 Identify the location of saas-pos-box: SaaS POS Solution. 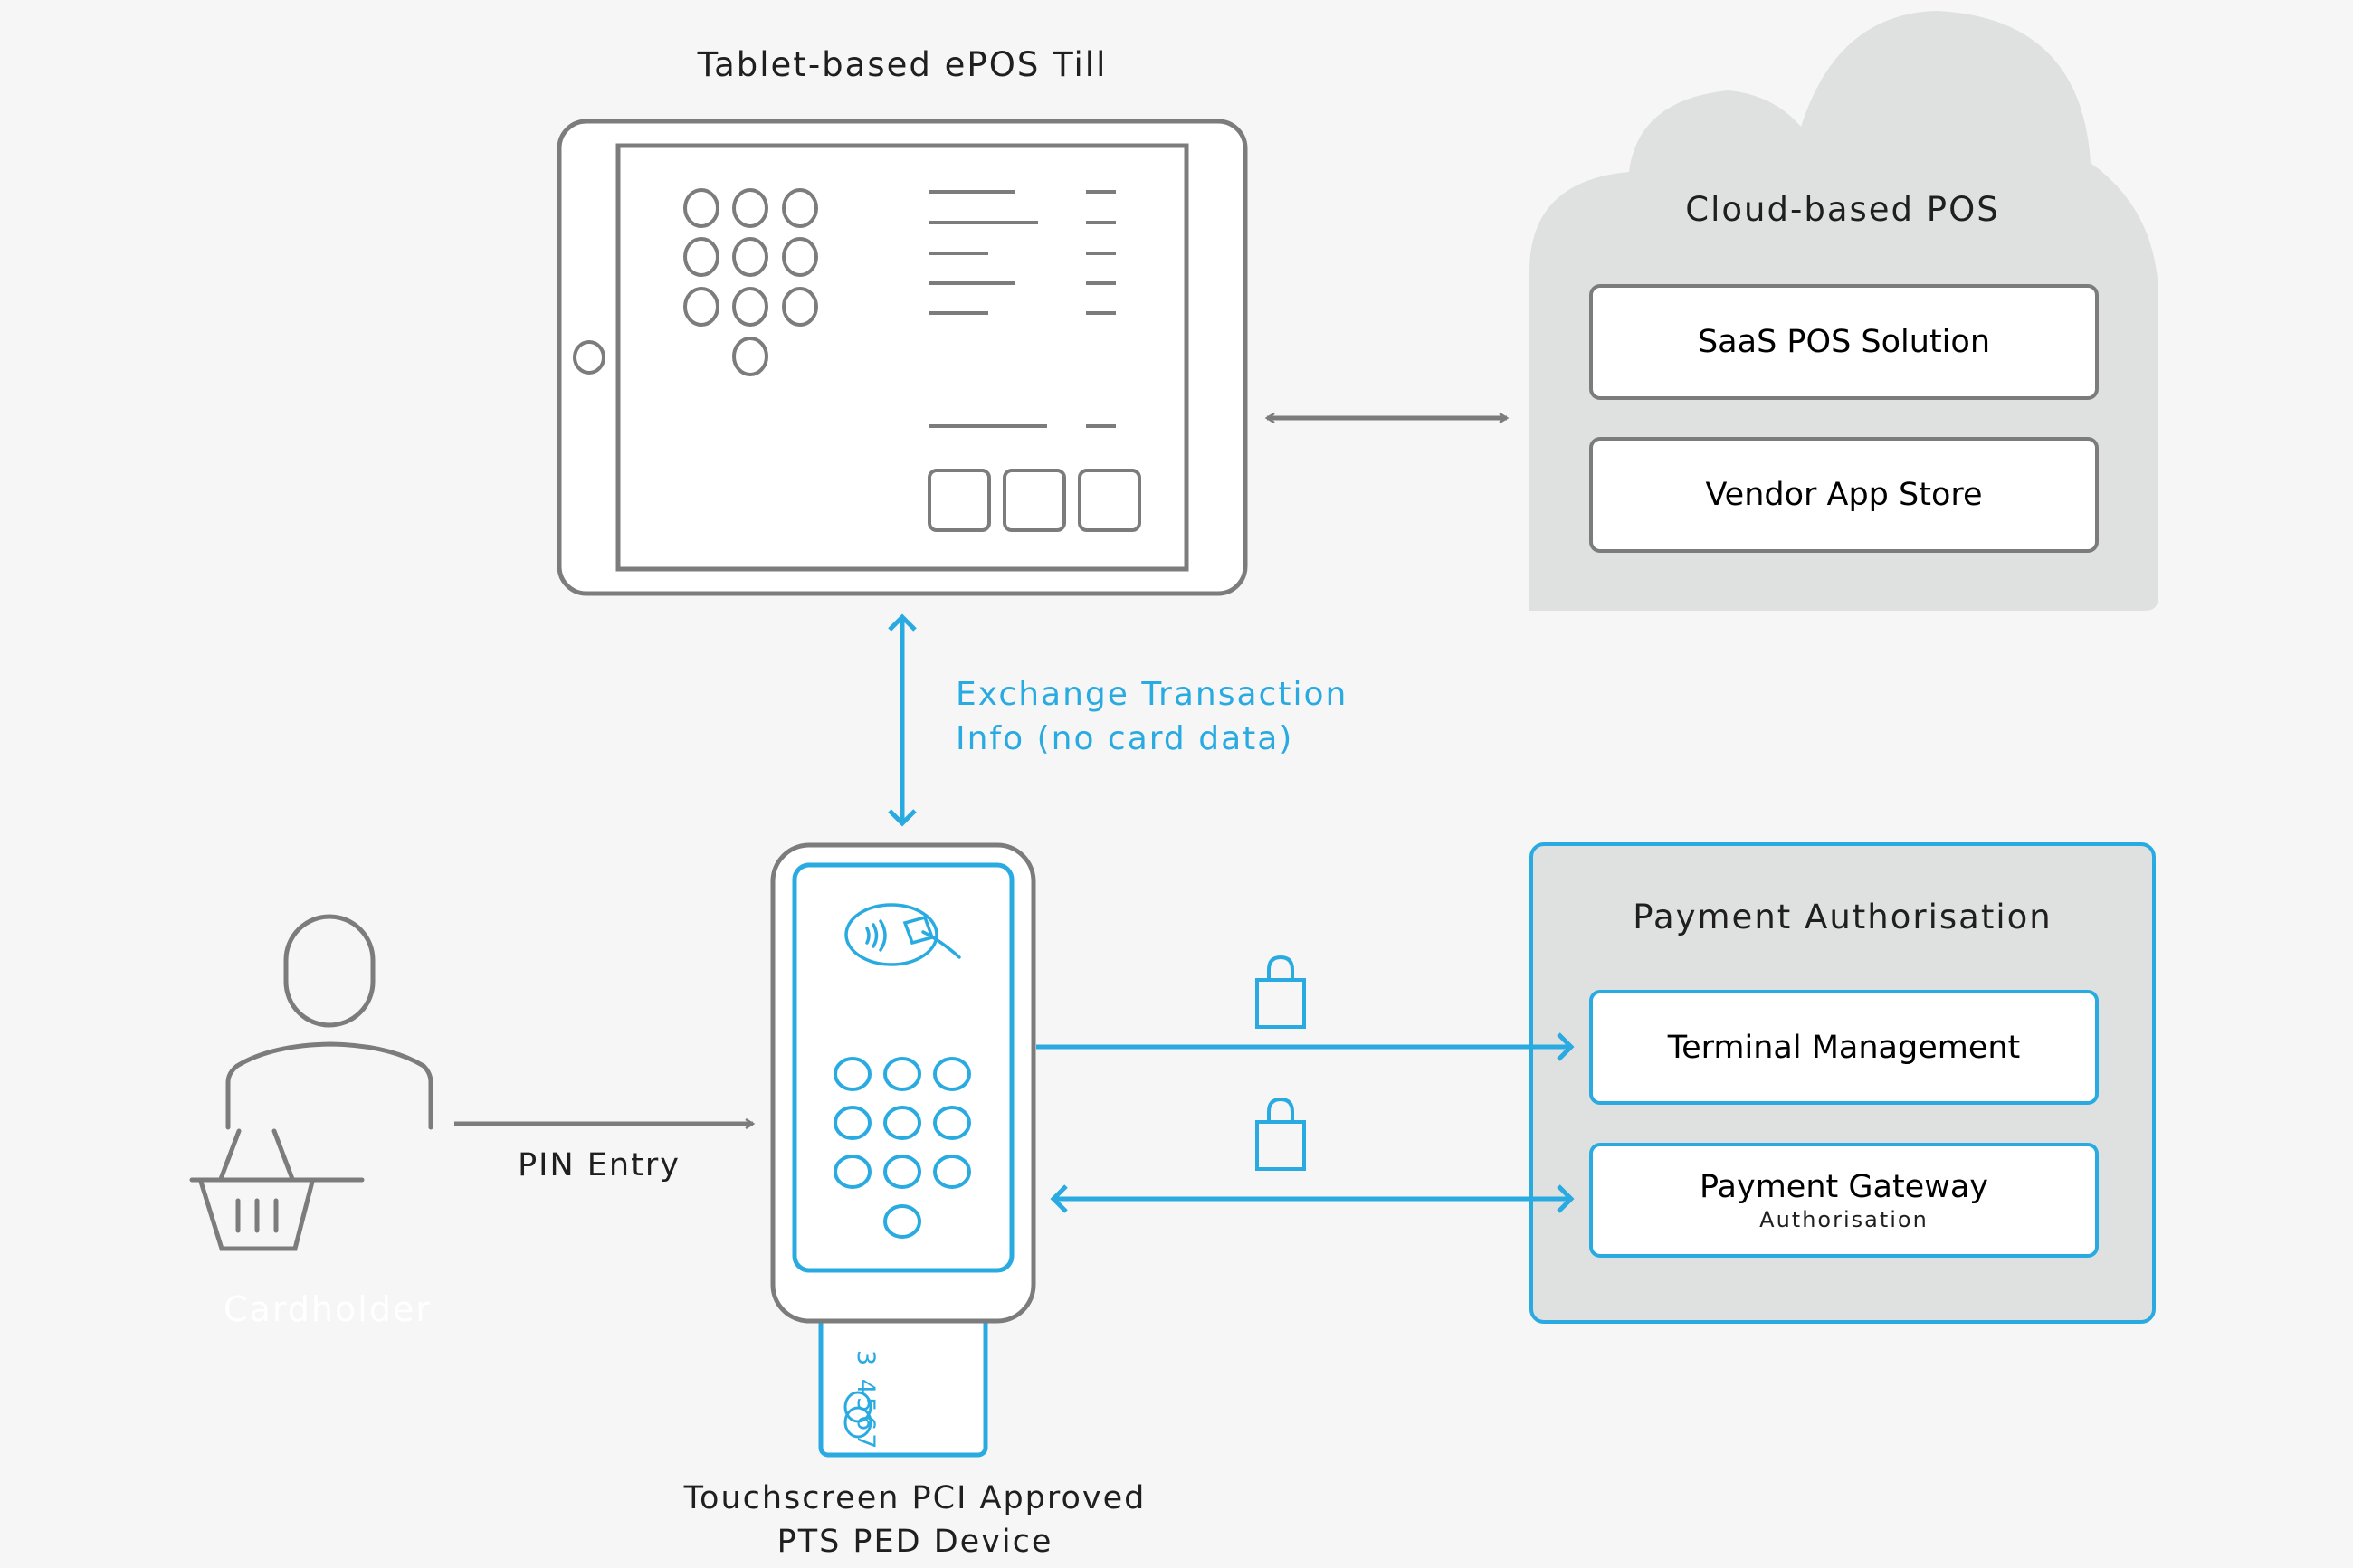
(1844, 342).